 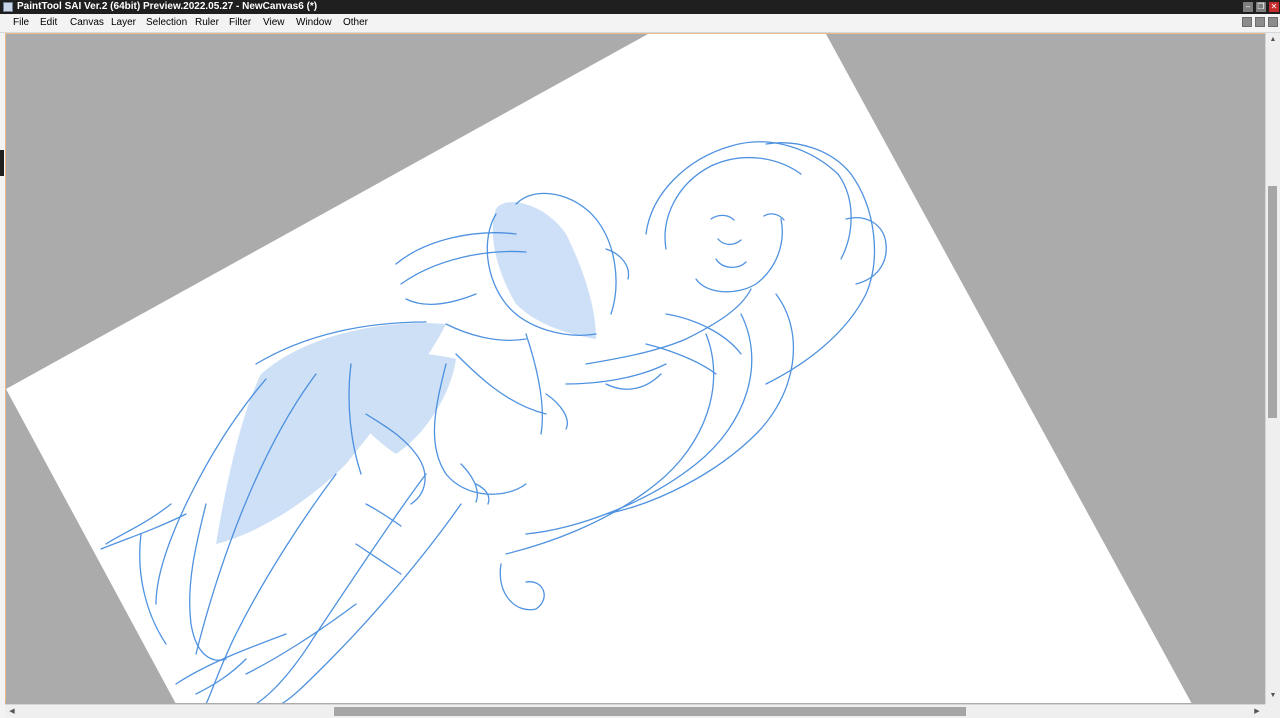 What do you see at coordinates (1273, 40) in the screenshot?
I see `scroll-up-arrow-icon: ▲` at bounding box center [1273, 40].